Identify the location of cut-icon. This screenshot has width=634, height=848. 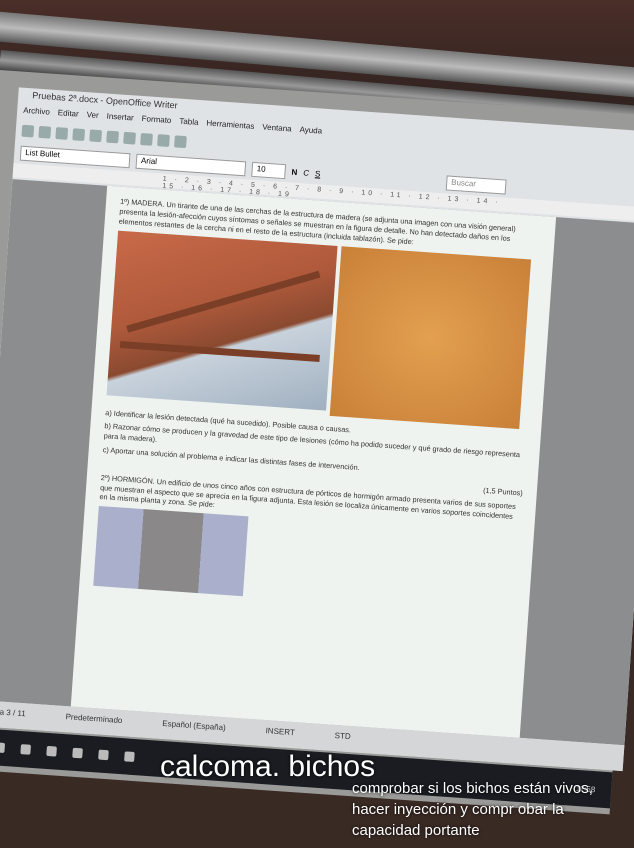
(113, 137).